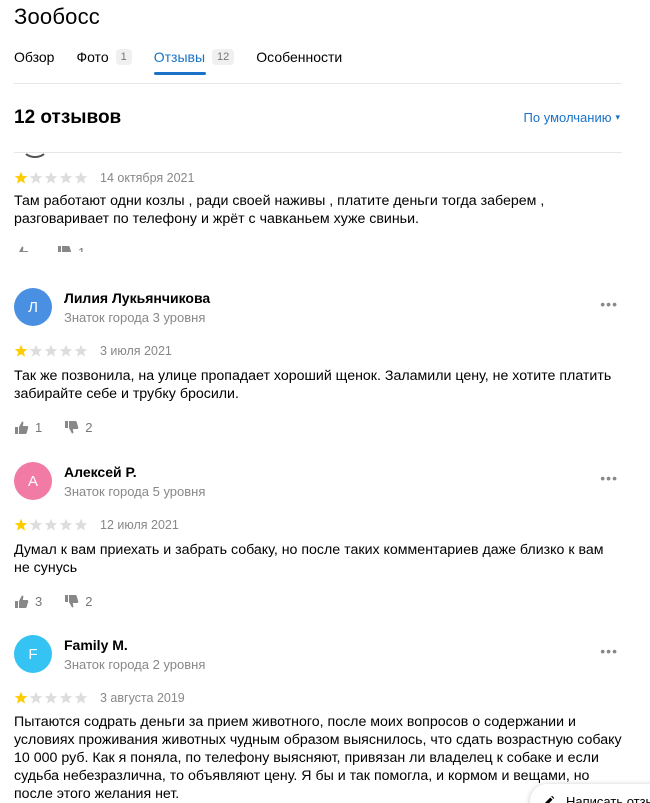  I want to click on author-name: Алексей Р., so click(100, 472).